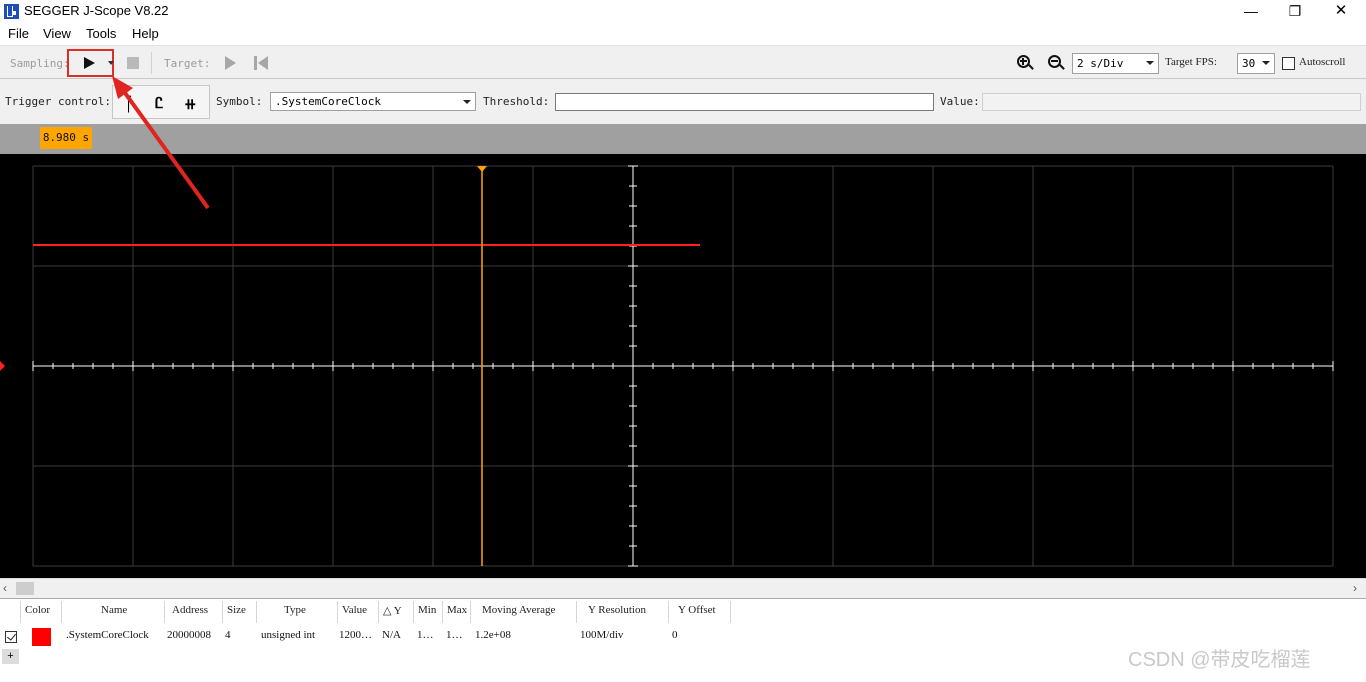 The image size is (1366, 682). I want to click on close-button: ✕, so click(1341, 11).